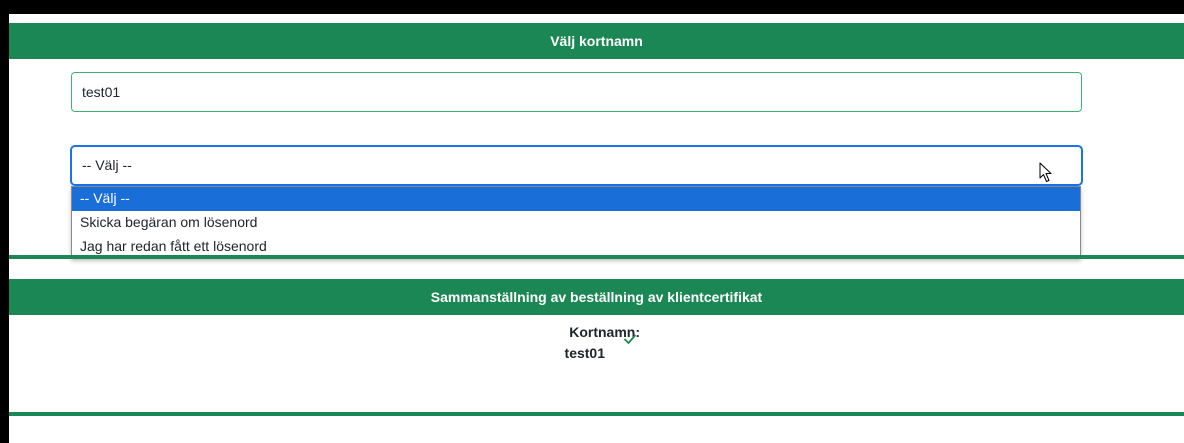  Describe the element at coordinates (630, 339) in the screenshot. I see `check-icon` at that location.